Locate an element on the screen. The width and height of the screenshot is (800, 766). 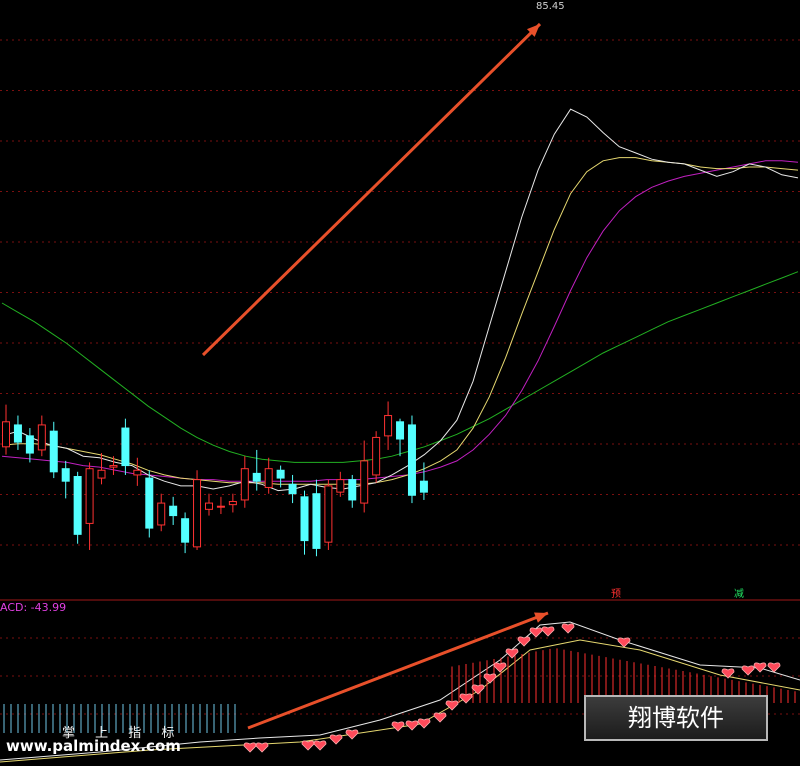
watermark-url: www.palmindex.com is located at coordinates (93, 746).